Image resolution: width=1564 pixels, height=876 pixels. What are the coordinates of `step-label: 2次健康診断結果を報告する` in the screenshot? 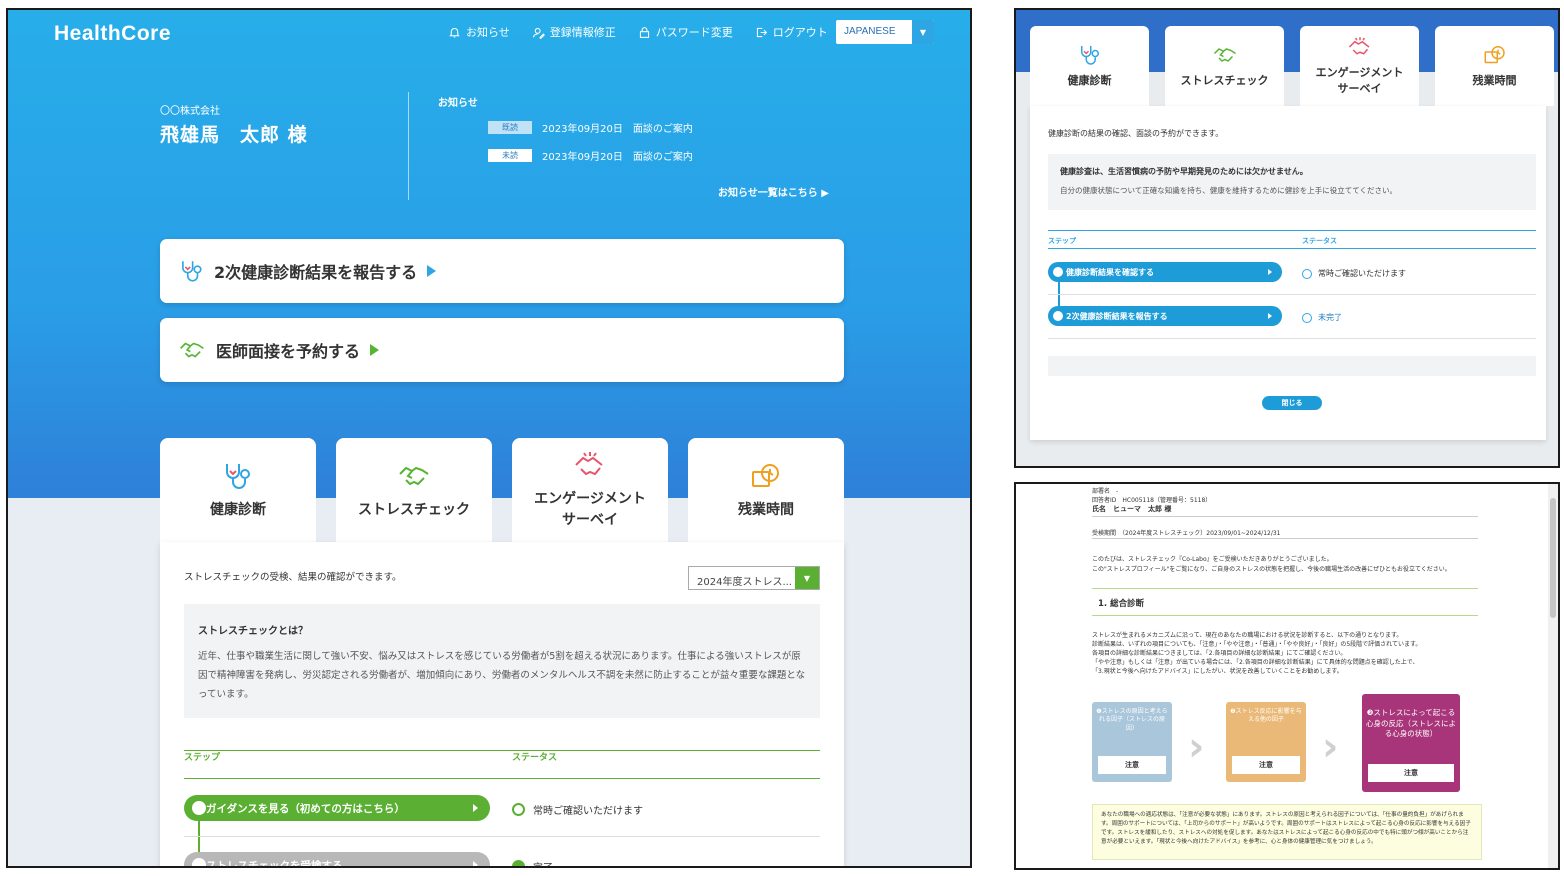 It's located at (1117, 316).